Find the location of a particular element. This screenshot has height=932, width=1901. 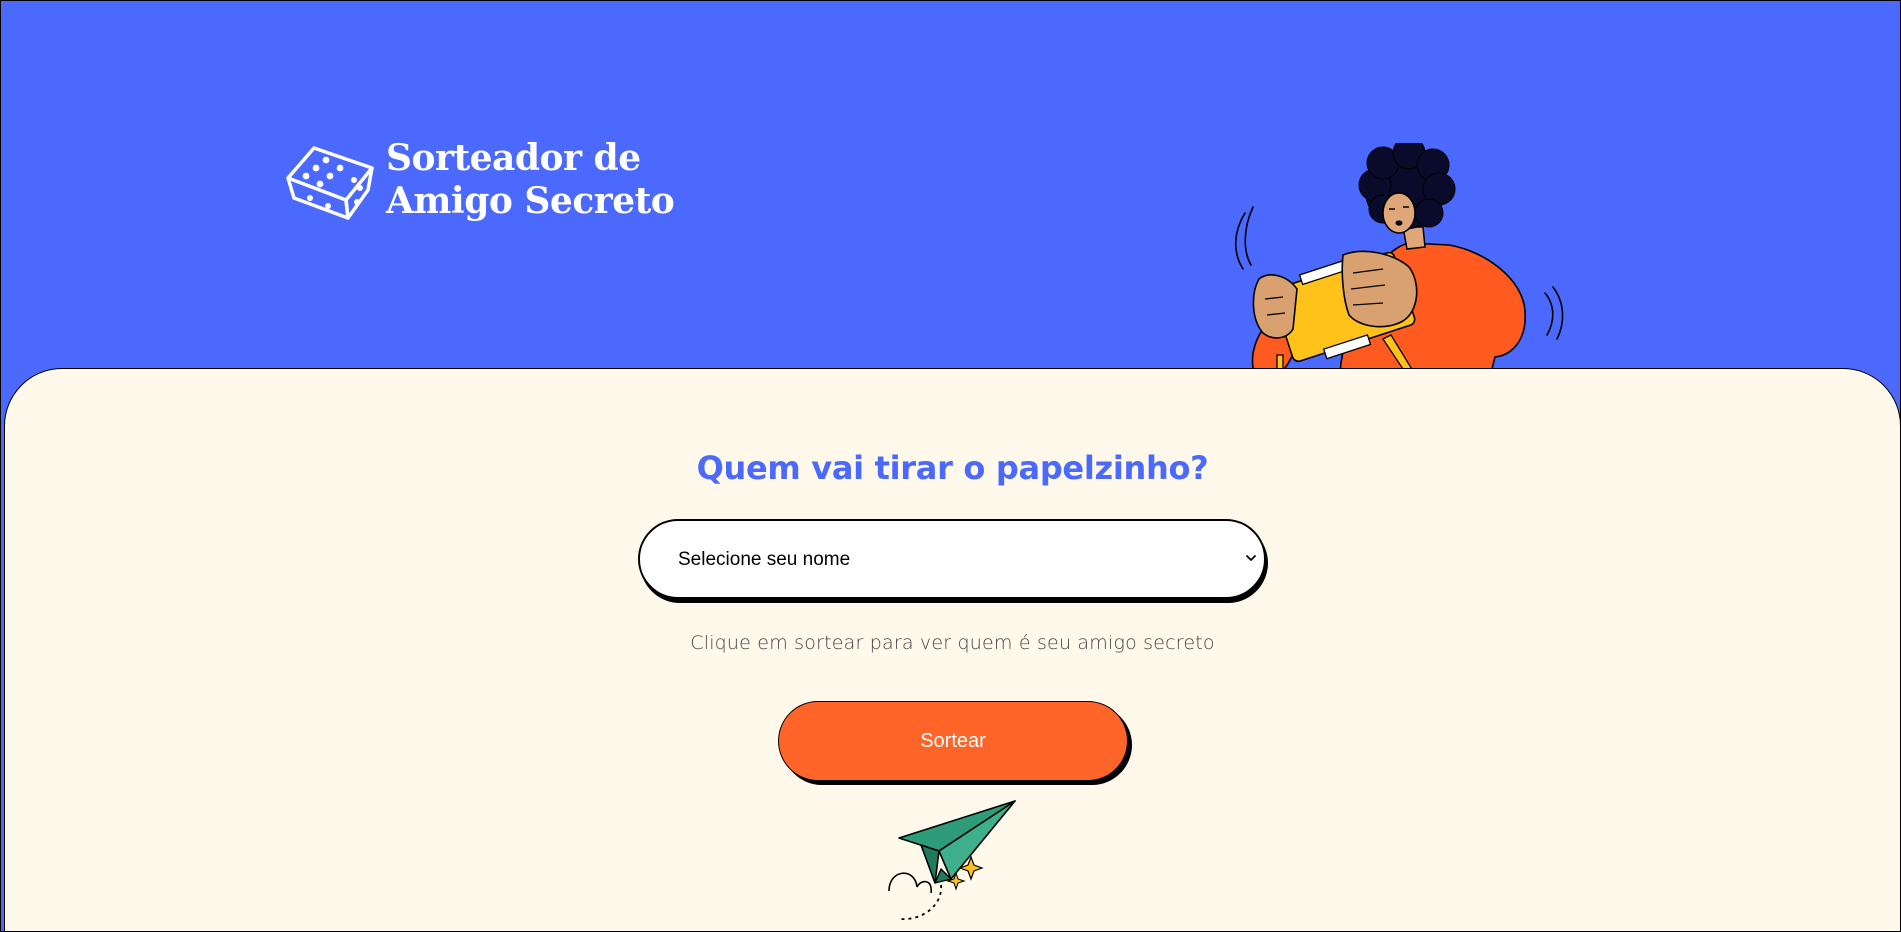

app-title-line2: Amigo Secreto is located at coordinates (530, 201).